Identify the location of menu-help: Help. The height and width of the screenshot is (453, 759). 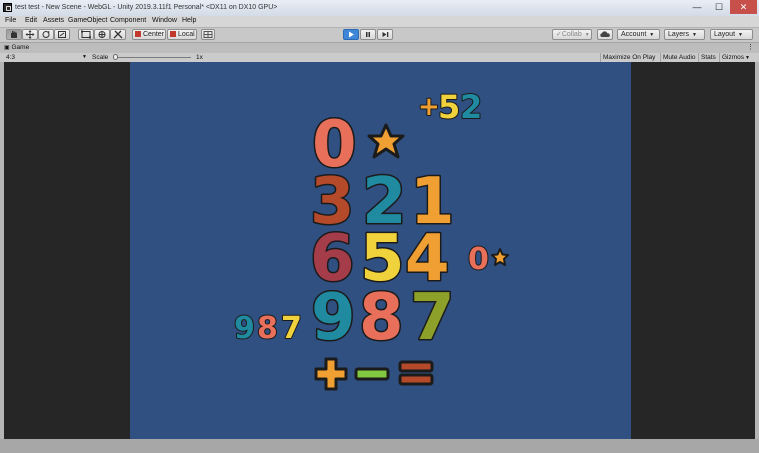
(189, 20).